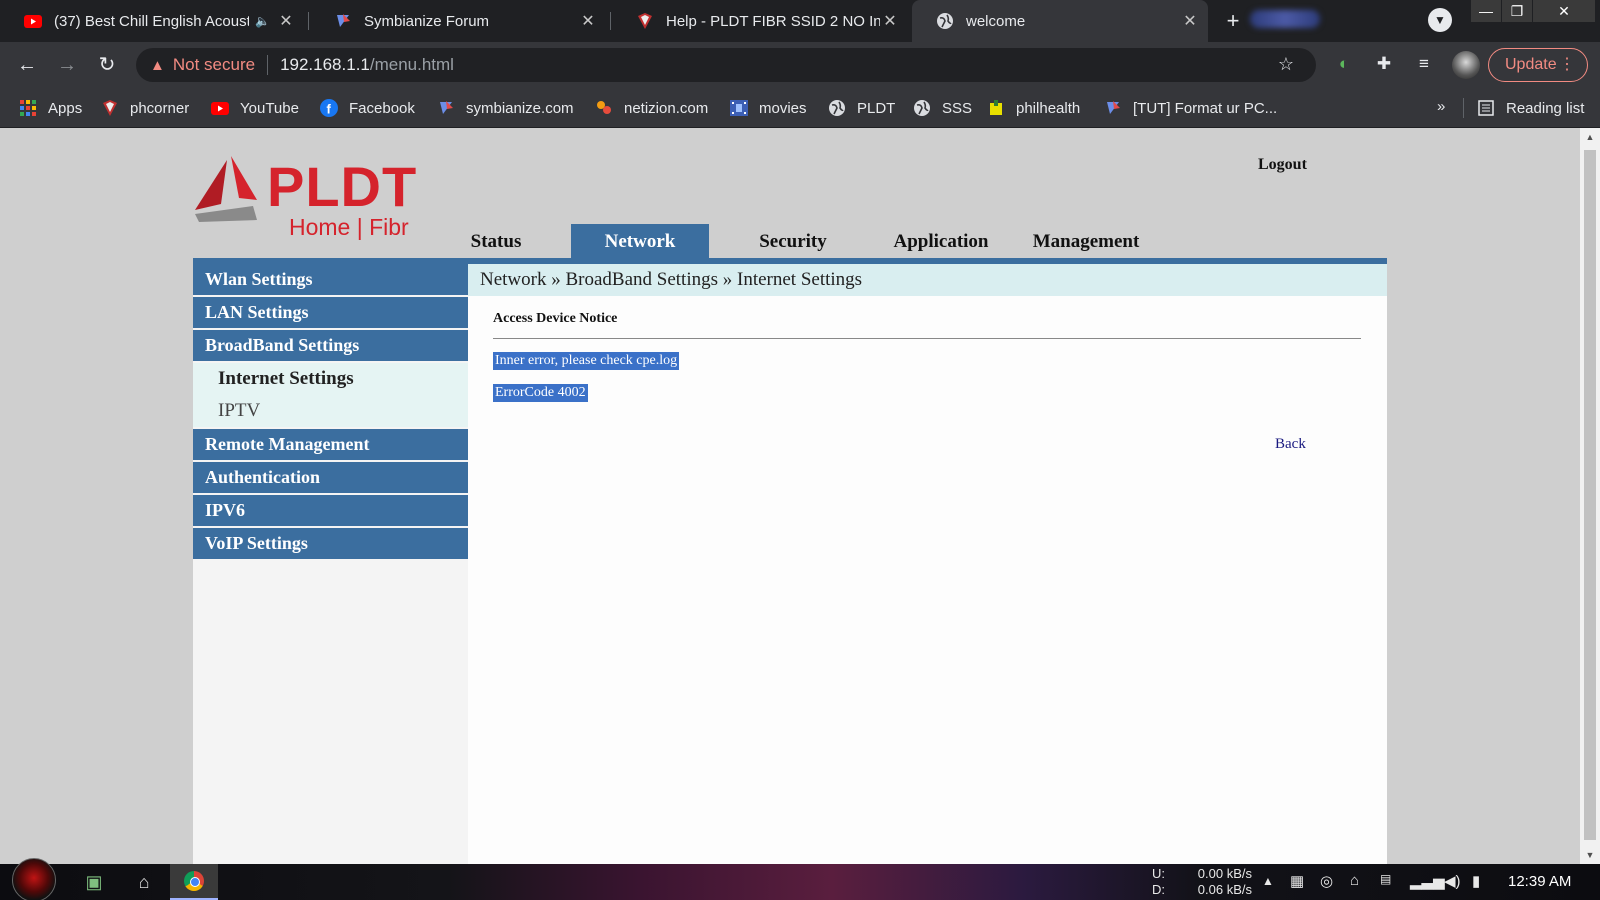  I want to click on bookmark-netizion: netizion.com, so click(651, 108).